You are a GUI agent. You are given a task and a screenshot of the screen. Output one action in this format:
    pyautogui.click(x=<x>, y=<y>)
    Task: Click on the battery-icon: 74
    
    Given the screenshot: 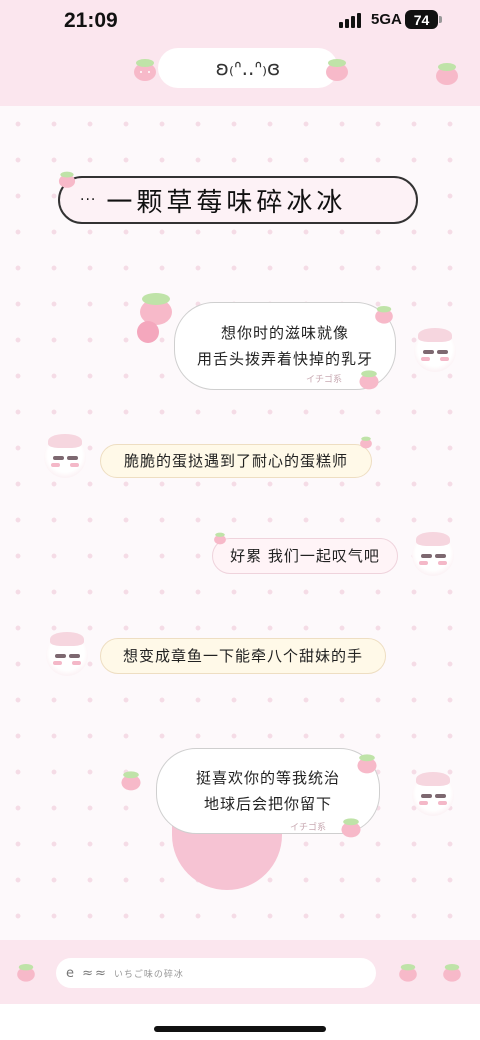 What is the action you would take?
    pyautogui.click(x=421, y=19)
    